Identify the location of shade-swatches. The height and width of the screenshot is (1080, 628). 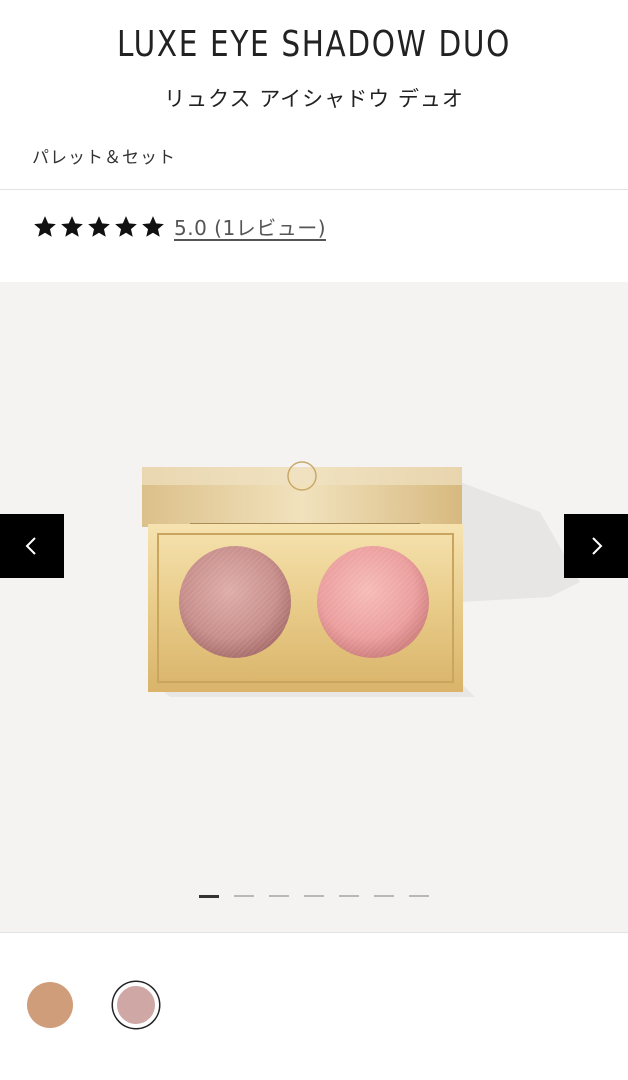
(93, 1005).